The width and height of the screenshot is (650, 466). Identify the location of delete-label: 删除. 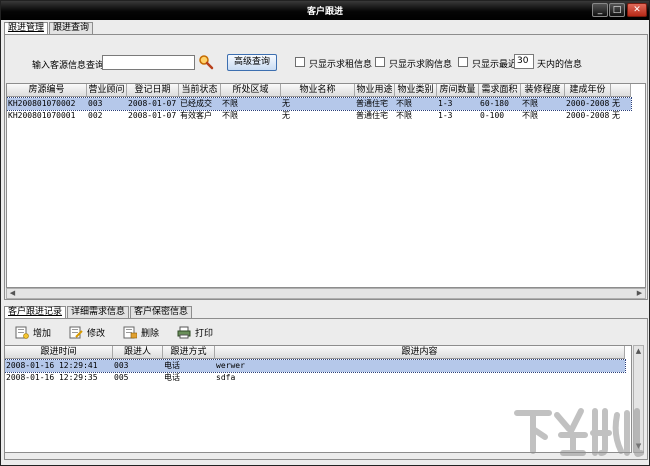
(150, 334).